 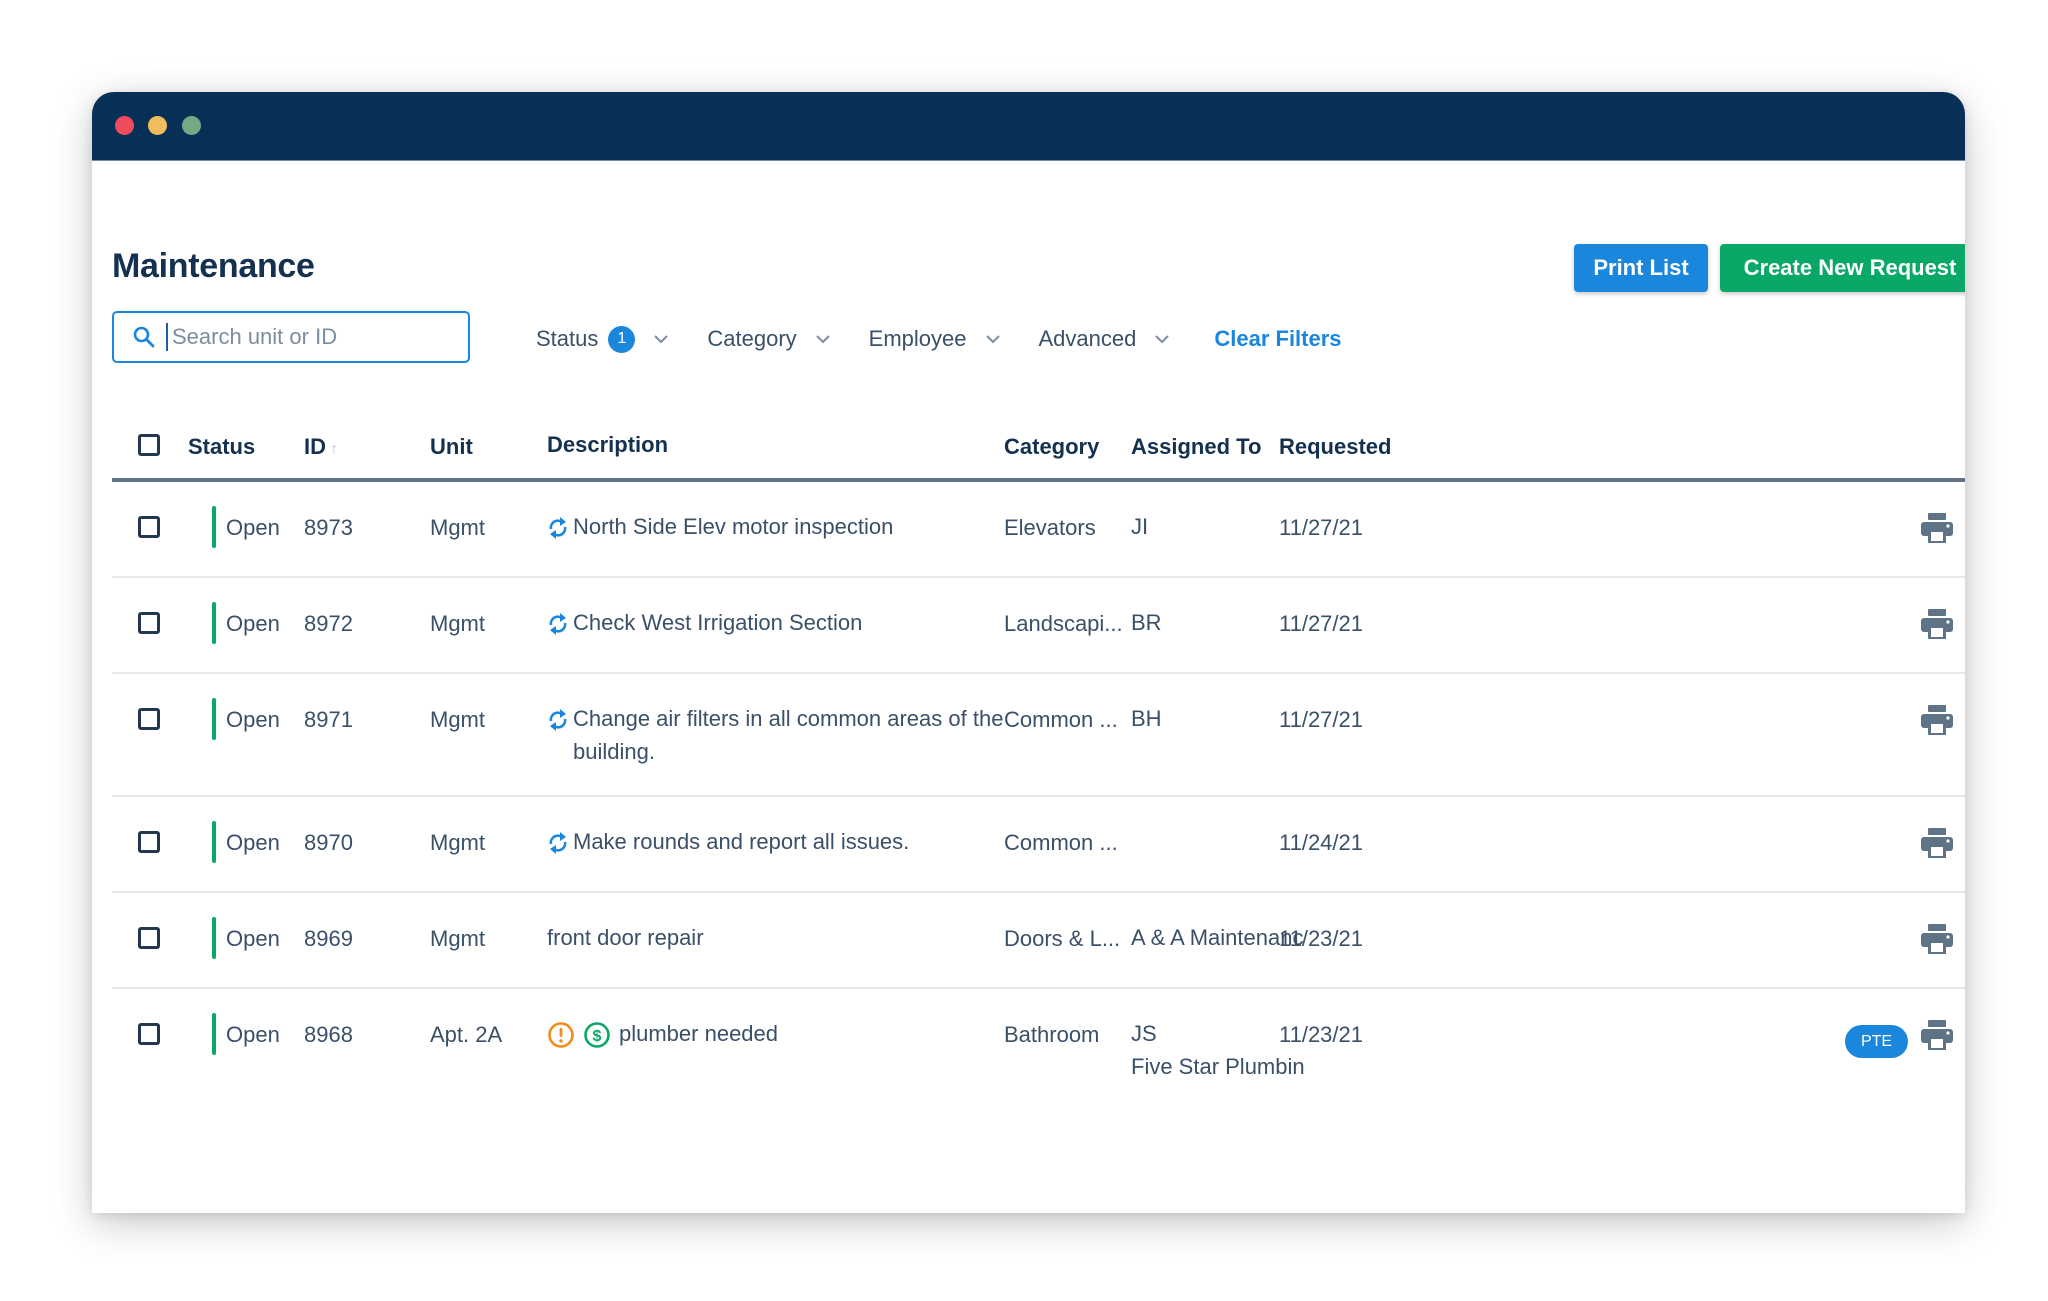 I want to click on sort-ascending-icon: ↑, so click(x=334, y=449).